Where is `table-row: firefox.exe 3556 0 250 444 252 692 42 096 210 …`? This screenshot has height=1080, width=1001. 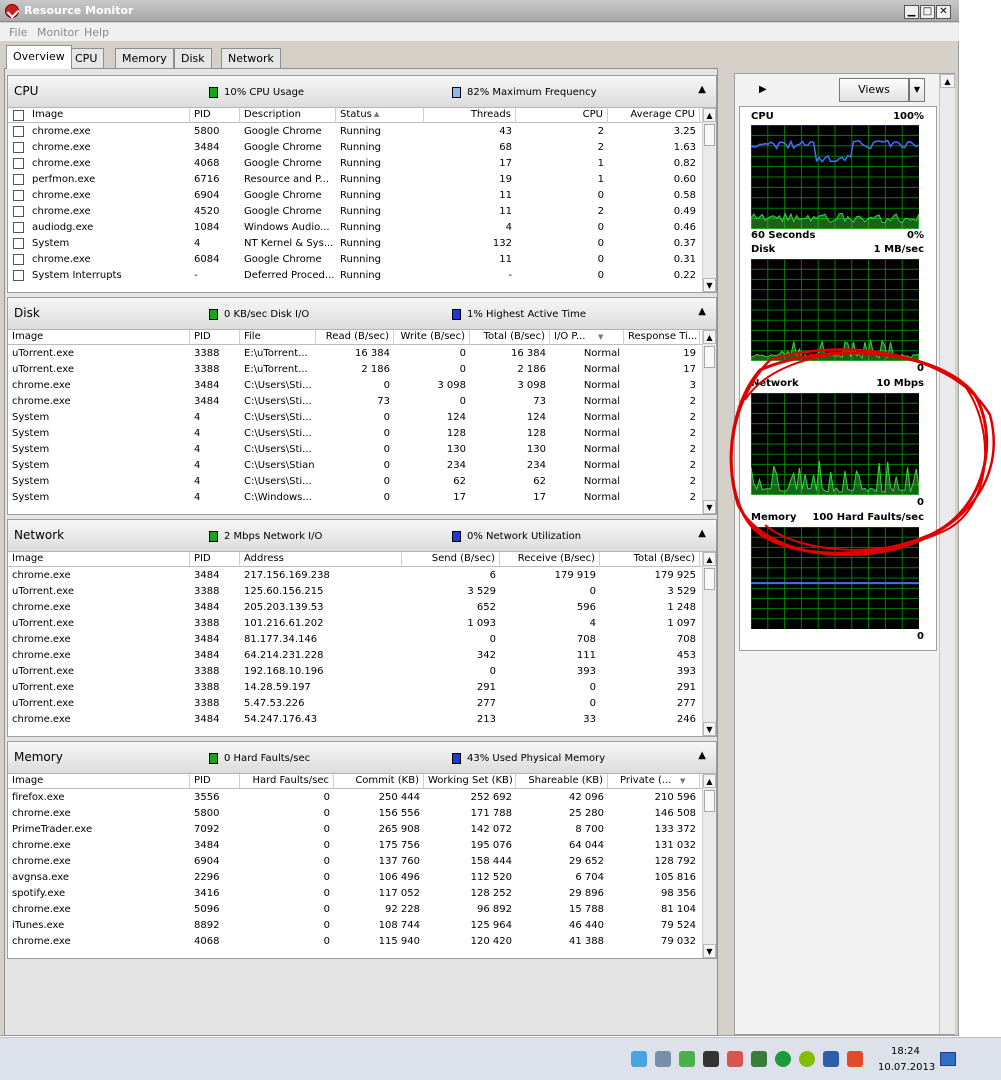
table-row: firefox.exe 3556 0 250 444 252 692 42 096 210 … is located at coordinates (356, 798).